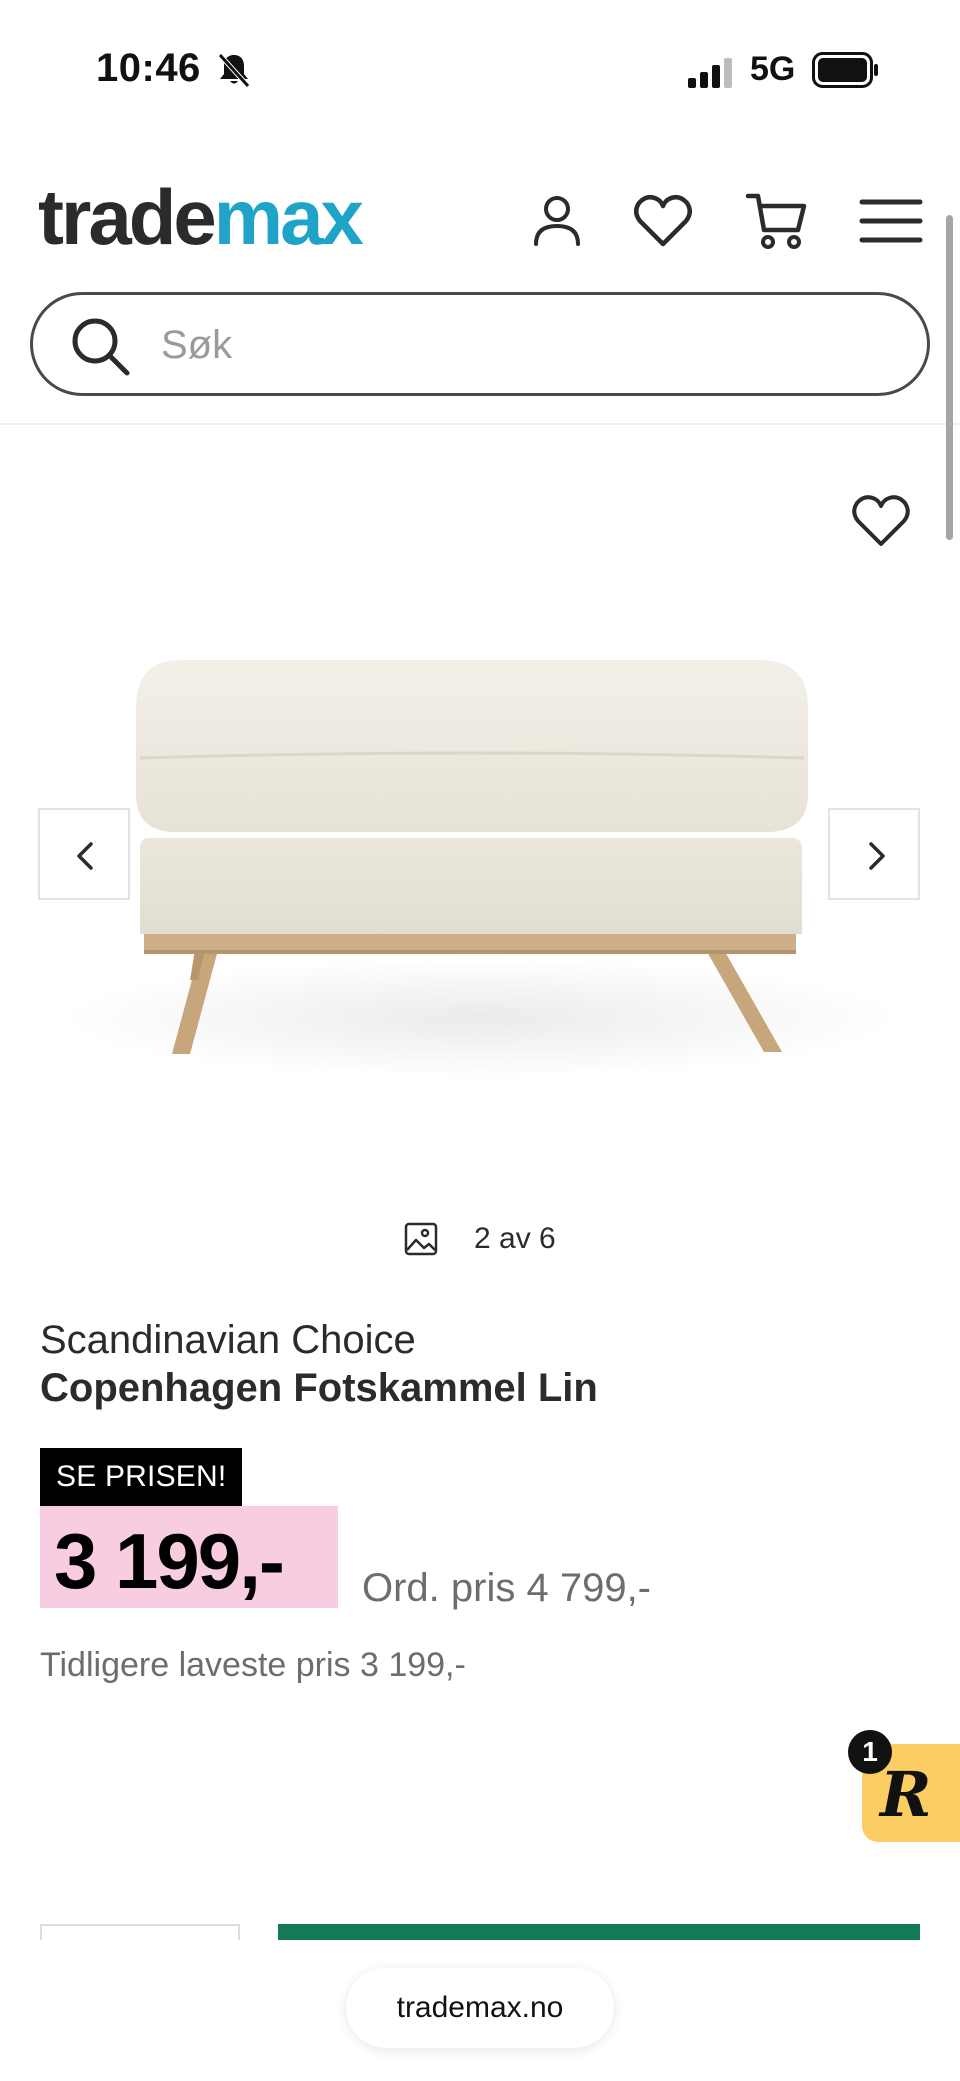 Image resolution: width=960 pixels, height=2081 pixels. I want to click on product-brand: Scandinavian Choice, so click(228, 1340).